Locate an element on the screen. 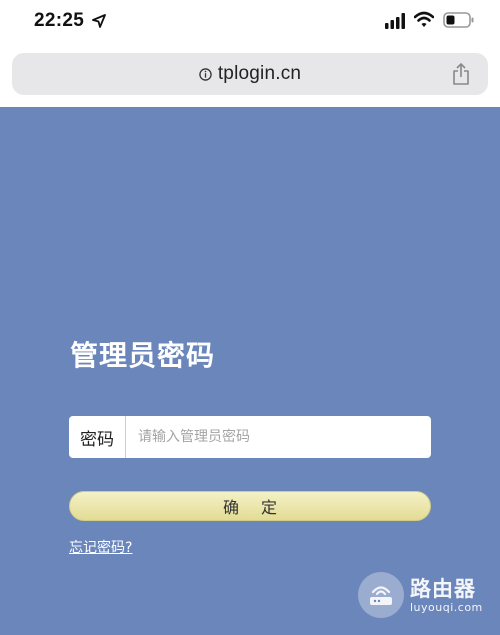 The image size is (500, 635). status-time: 22:25 is located at coordinates (59, 20).